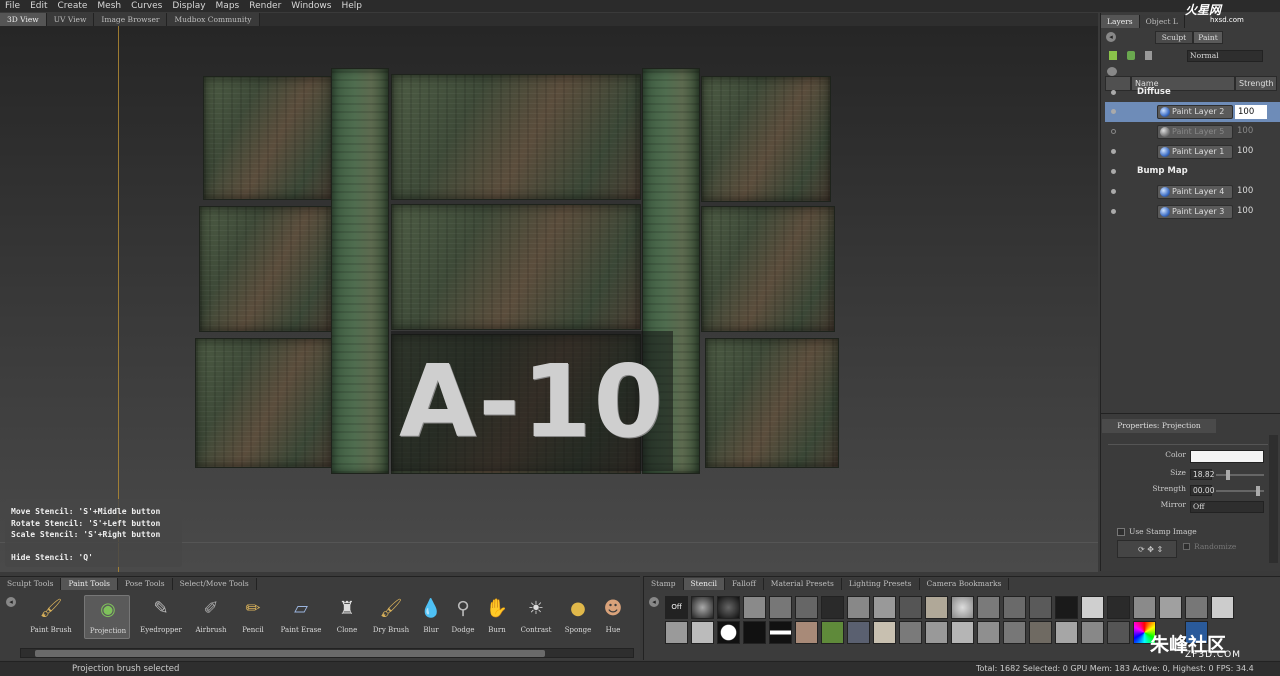 Image resolution: width=1280 pixels, height=676 pixels. What do you see at coordinates (1227, 507) in the screenshot?
I see `mirror-select: Off` at bounding box center [1227, 507].